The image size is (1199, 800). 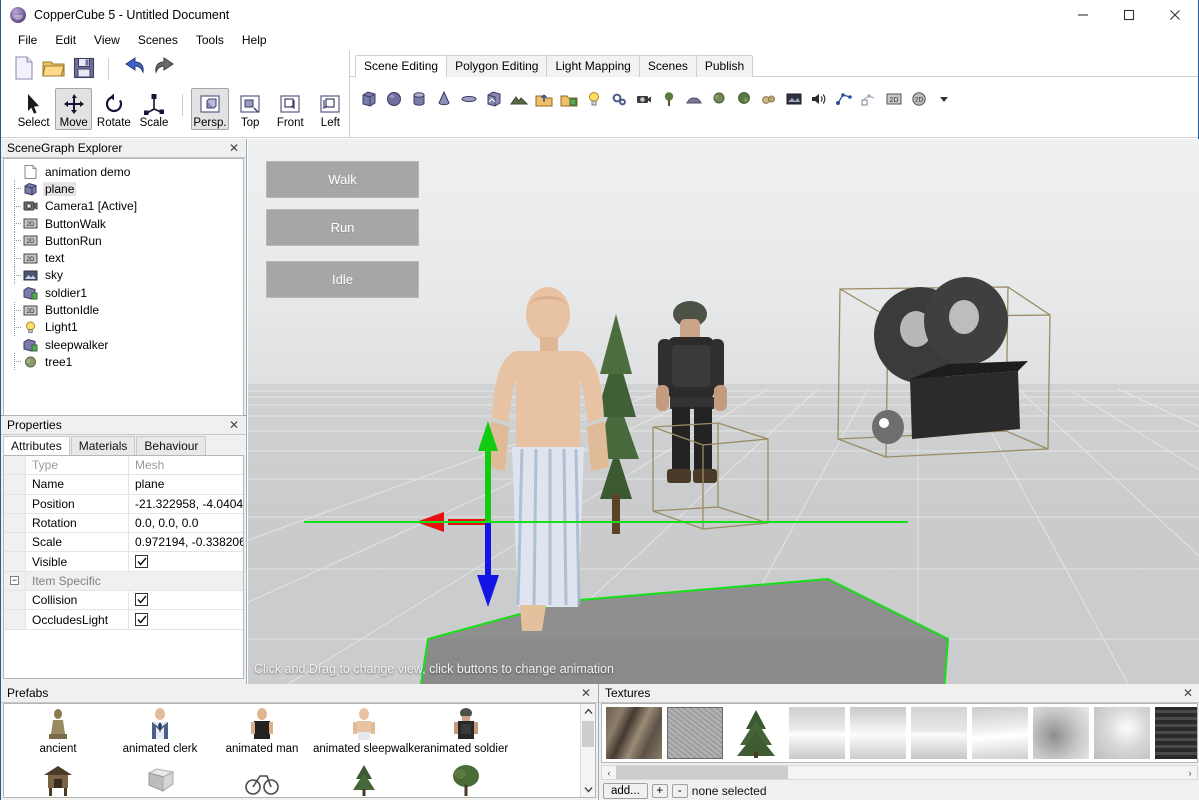 I want to click on billboard-icon, so click(x=793, y=99).